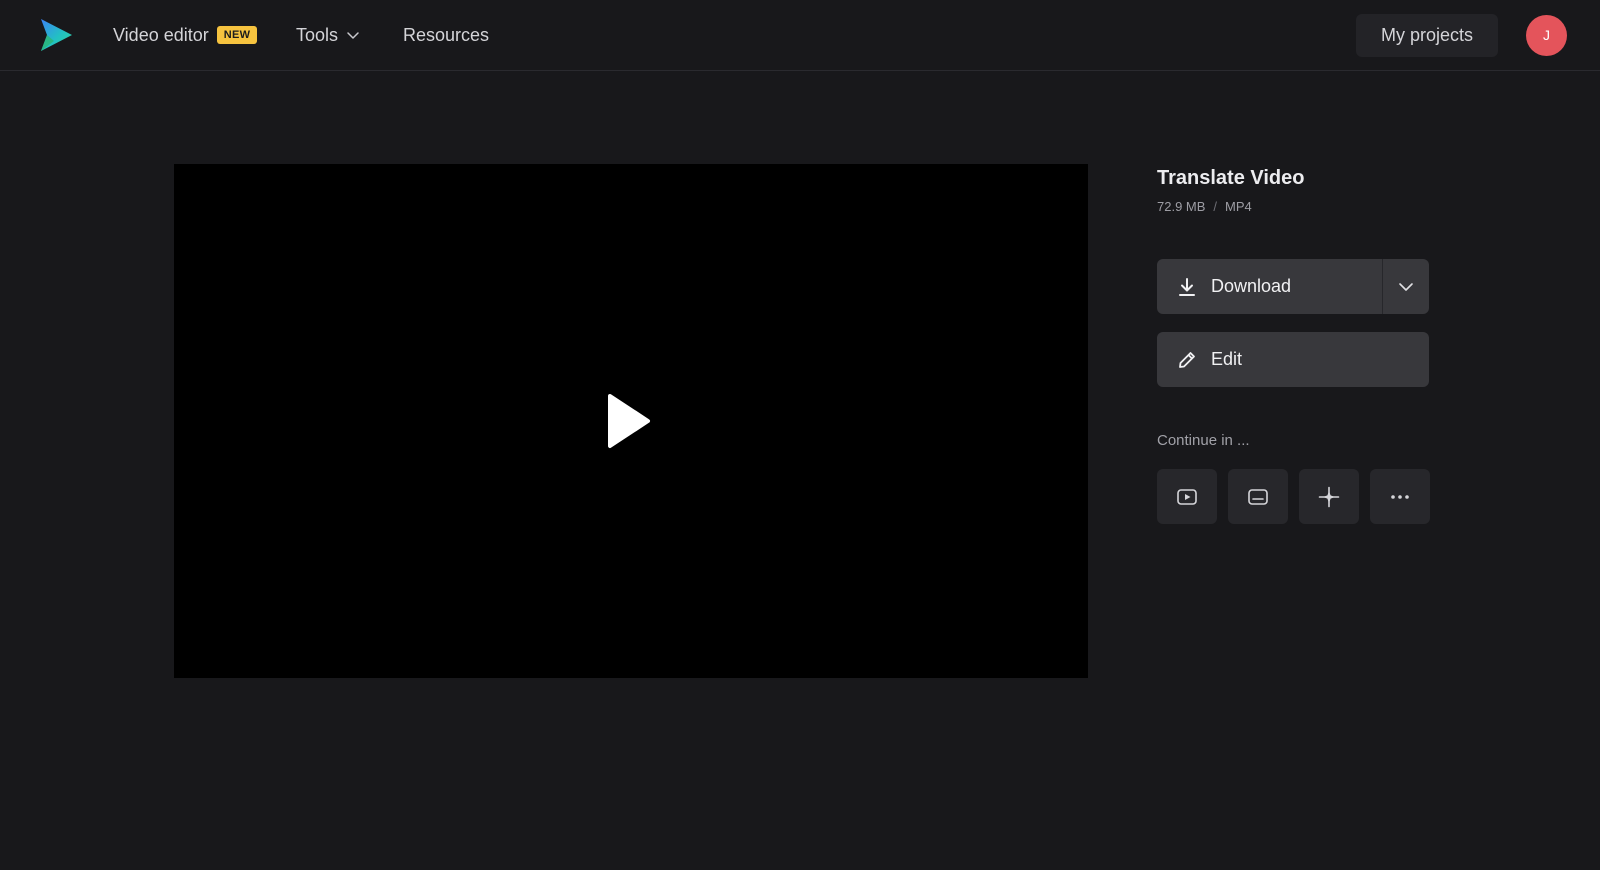 Image resolution: width=1600 pixels, height=870 pixels. What do you see at coordinates (1187, 286) in the screenshot?
I see `download-icon` at bounding box center [1187, 286].